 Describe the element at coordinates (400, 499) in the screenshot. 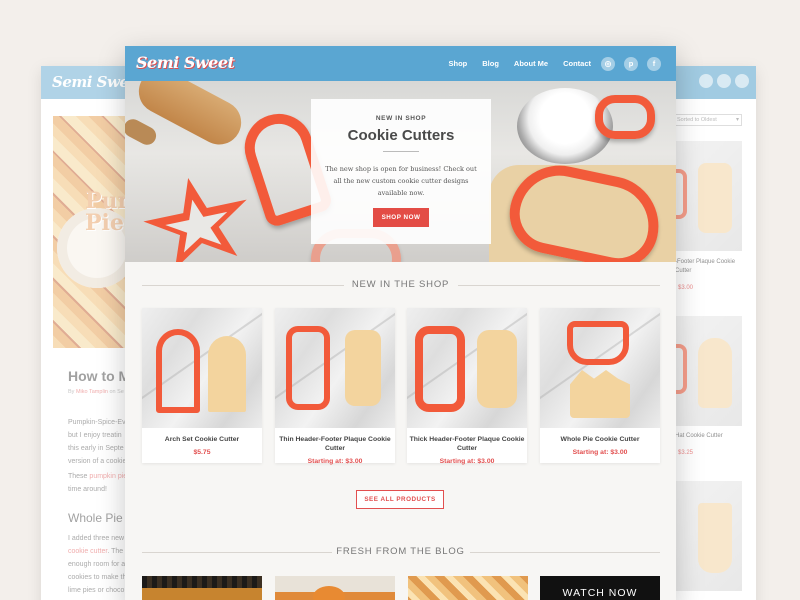

I see `see-all-products-button: SEE ALL PRODUCTS` at that location.